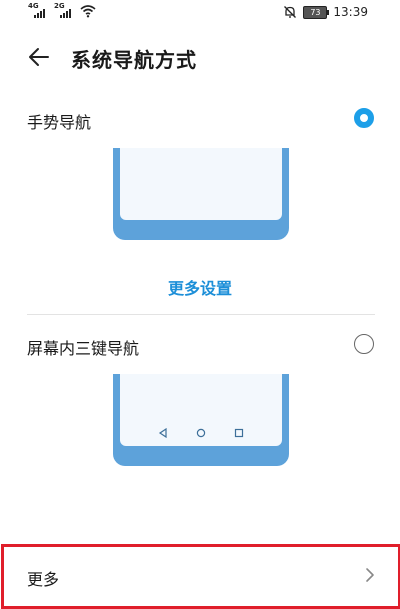  What do you see at coordinates (59, 122) in the screenshot?
I see `option-gesture-label: 手势导航` at bounding box center [59, 122].